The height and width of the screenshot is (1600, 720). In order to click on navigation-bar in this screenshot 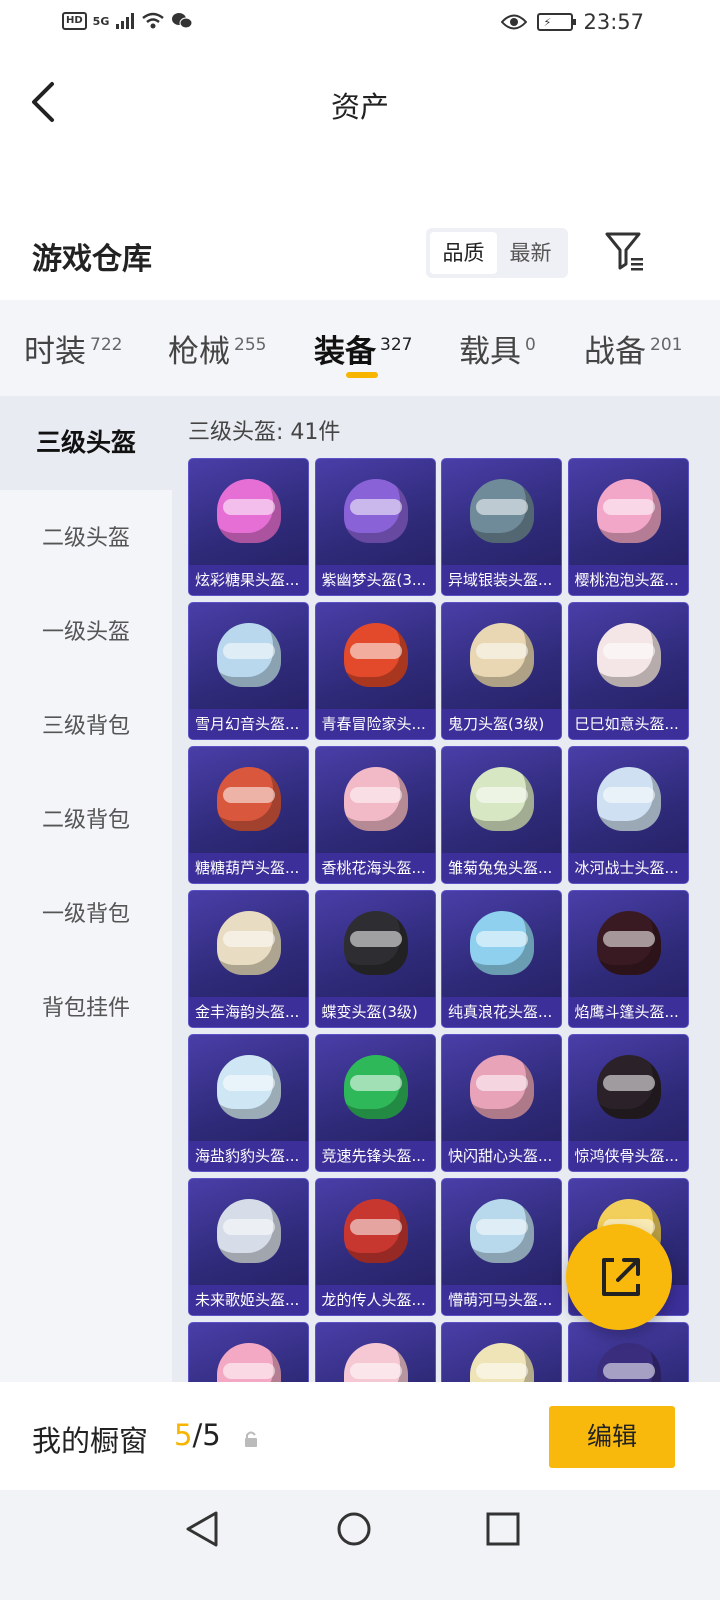, I will do `click(360, 1545)`.